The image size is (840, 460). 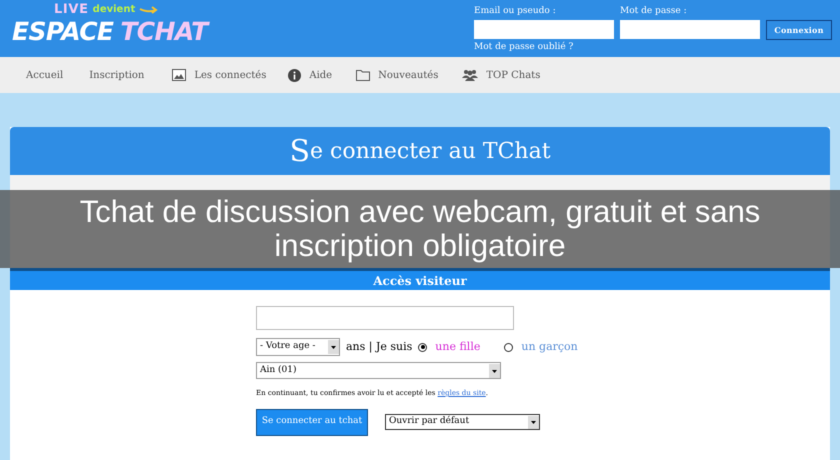 I want to click on age-label: ans | Je suis, so click(x=379, y=346).